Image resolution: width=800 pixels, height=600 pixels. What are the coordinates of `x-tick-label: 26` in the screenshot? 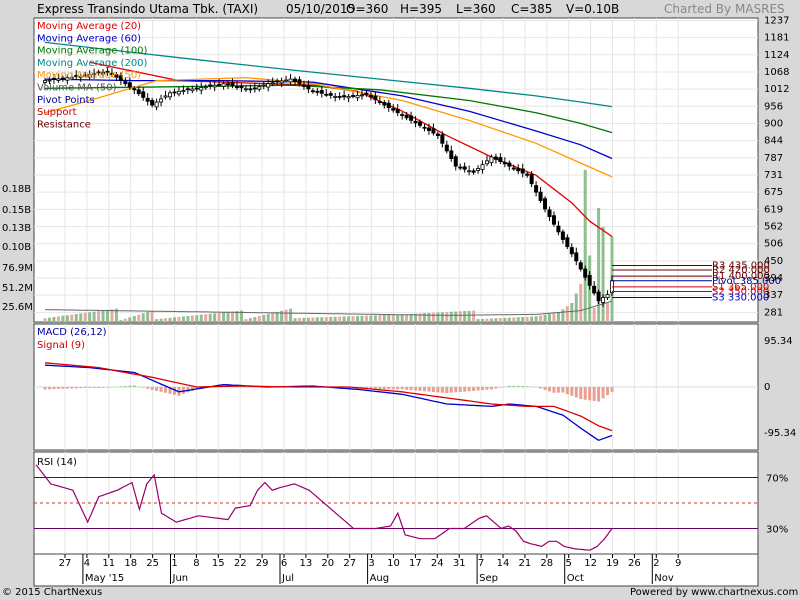 It's located at (634, 563).